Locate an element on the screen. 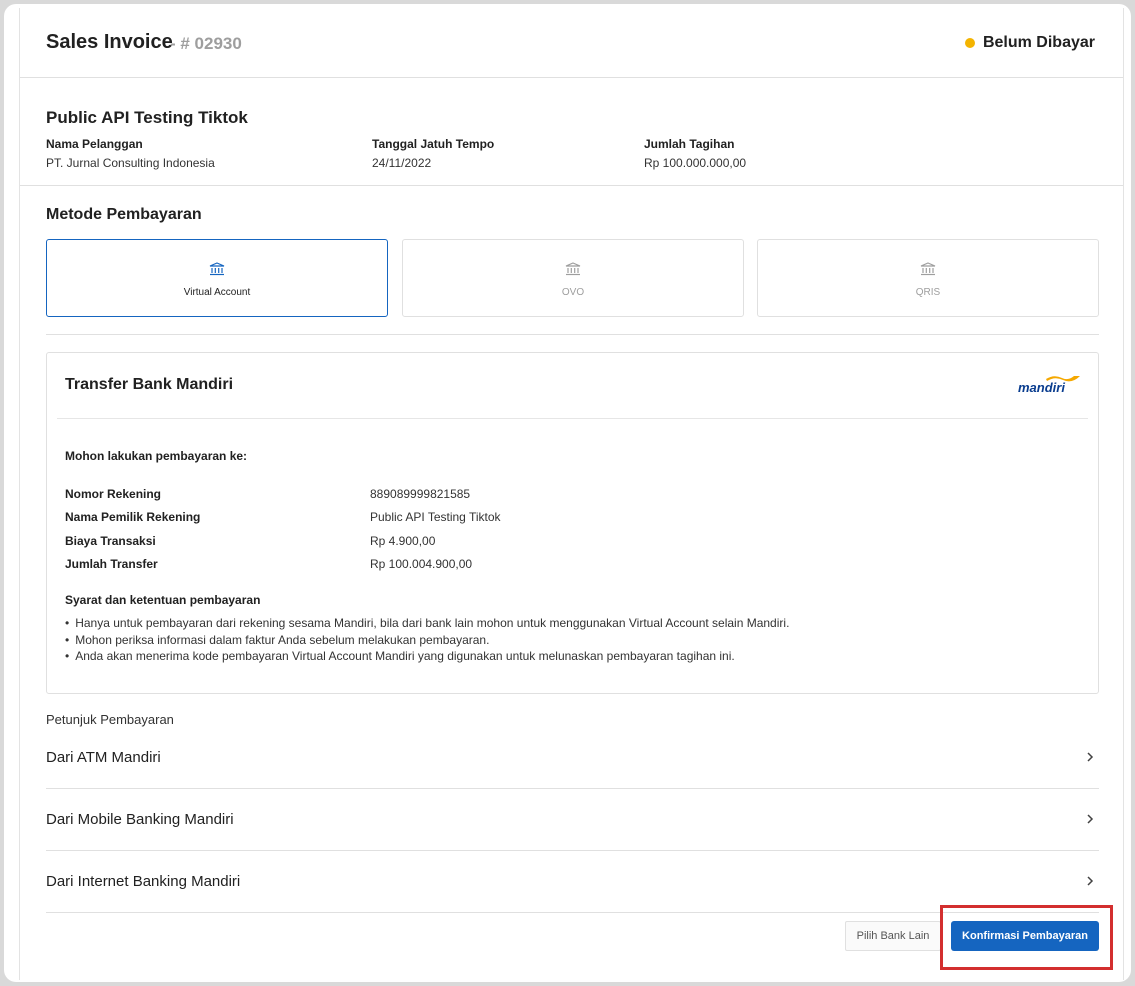 The width and height of the screenshot is (1135, 986). customer-name: Public API Testing Tiktok is located at coordinates (147, 117).